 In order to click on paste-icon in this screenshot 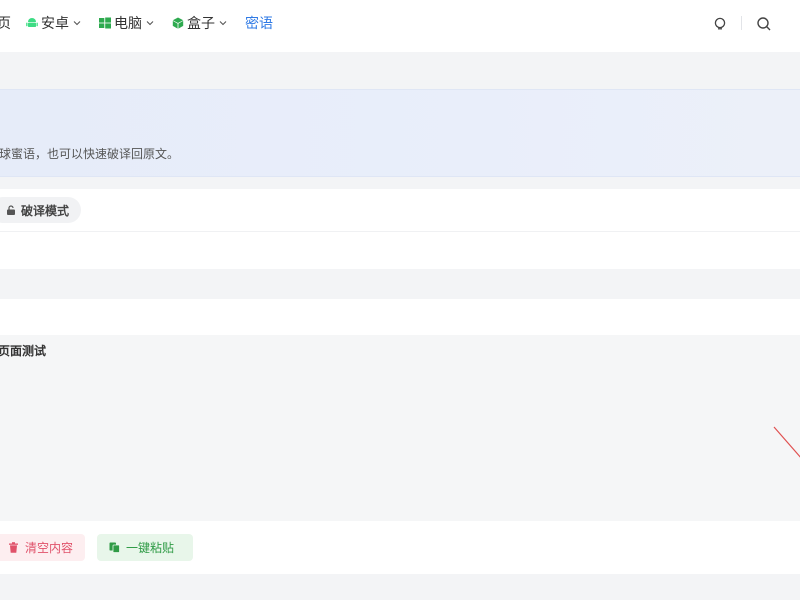, I will do `click(114, 547)`.